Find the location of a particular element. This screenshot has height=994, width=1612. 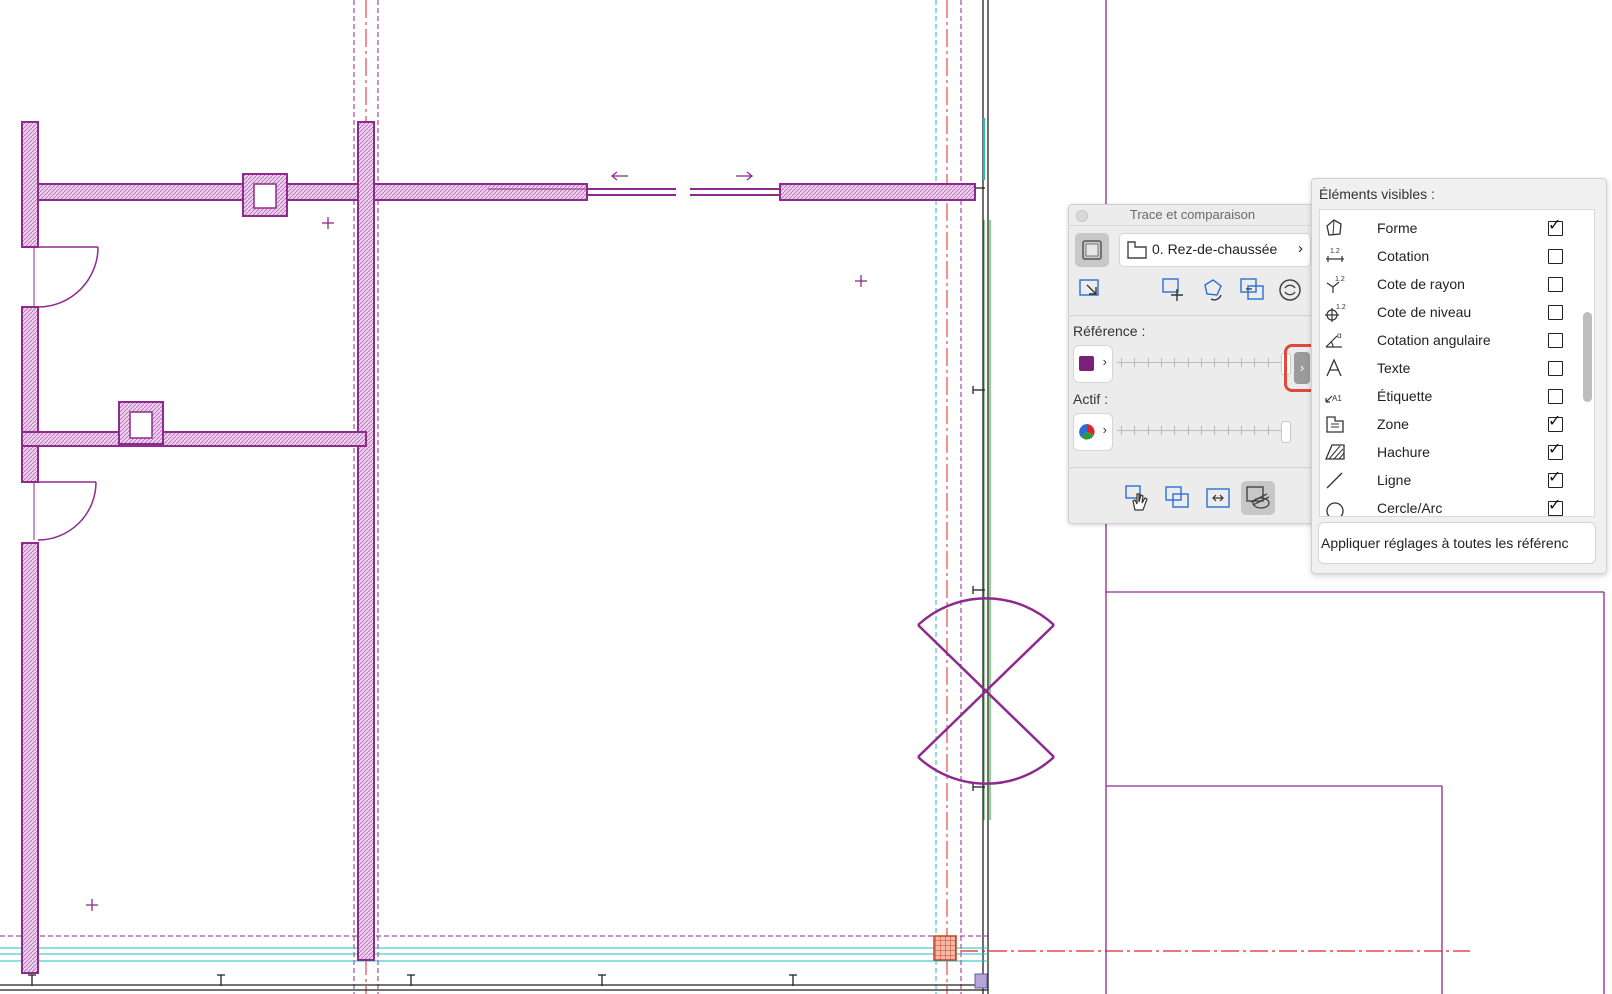

move-reference-button is located at coordinates (1174, 290).